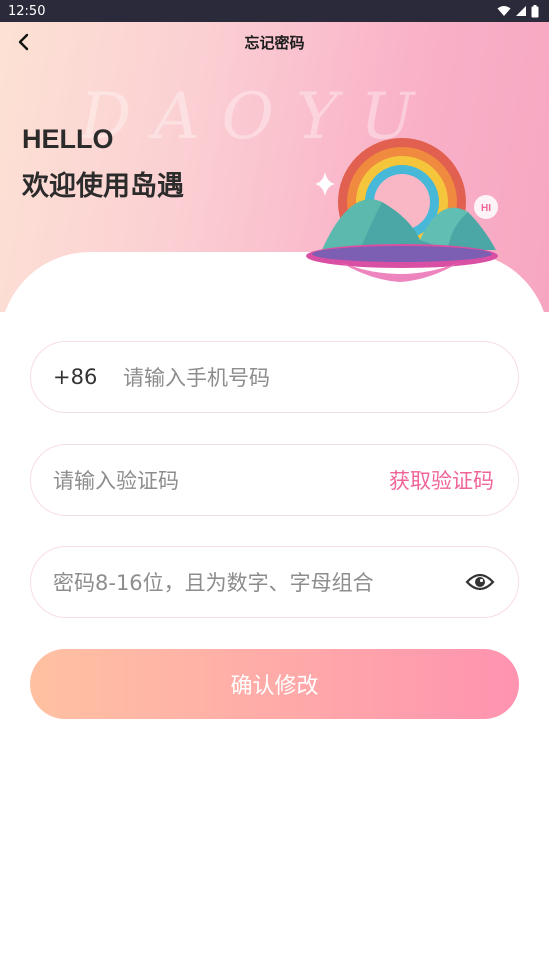  Describe the element at coordinates (196, 377) in the screenshot. I see `phone-input-placeholder: 请输入手机号码` at that location.